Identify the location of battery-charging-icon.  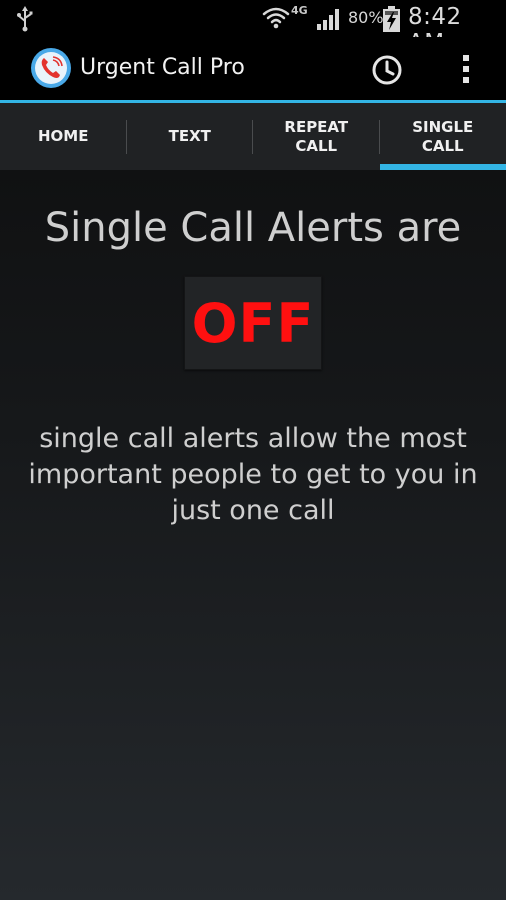
(391, 19).